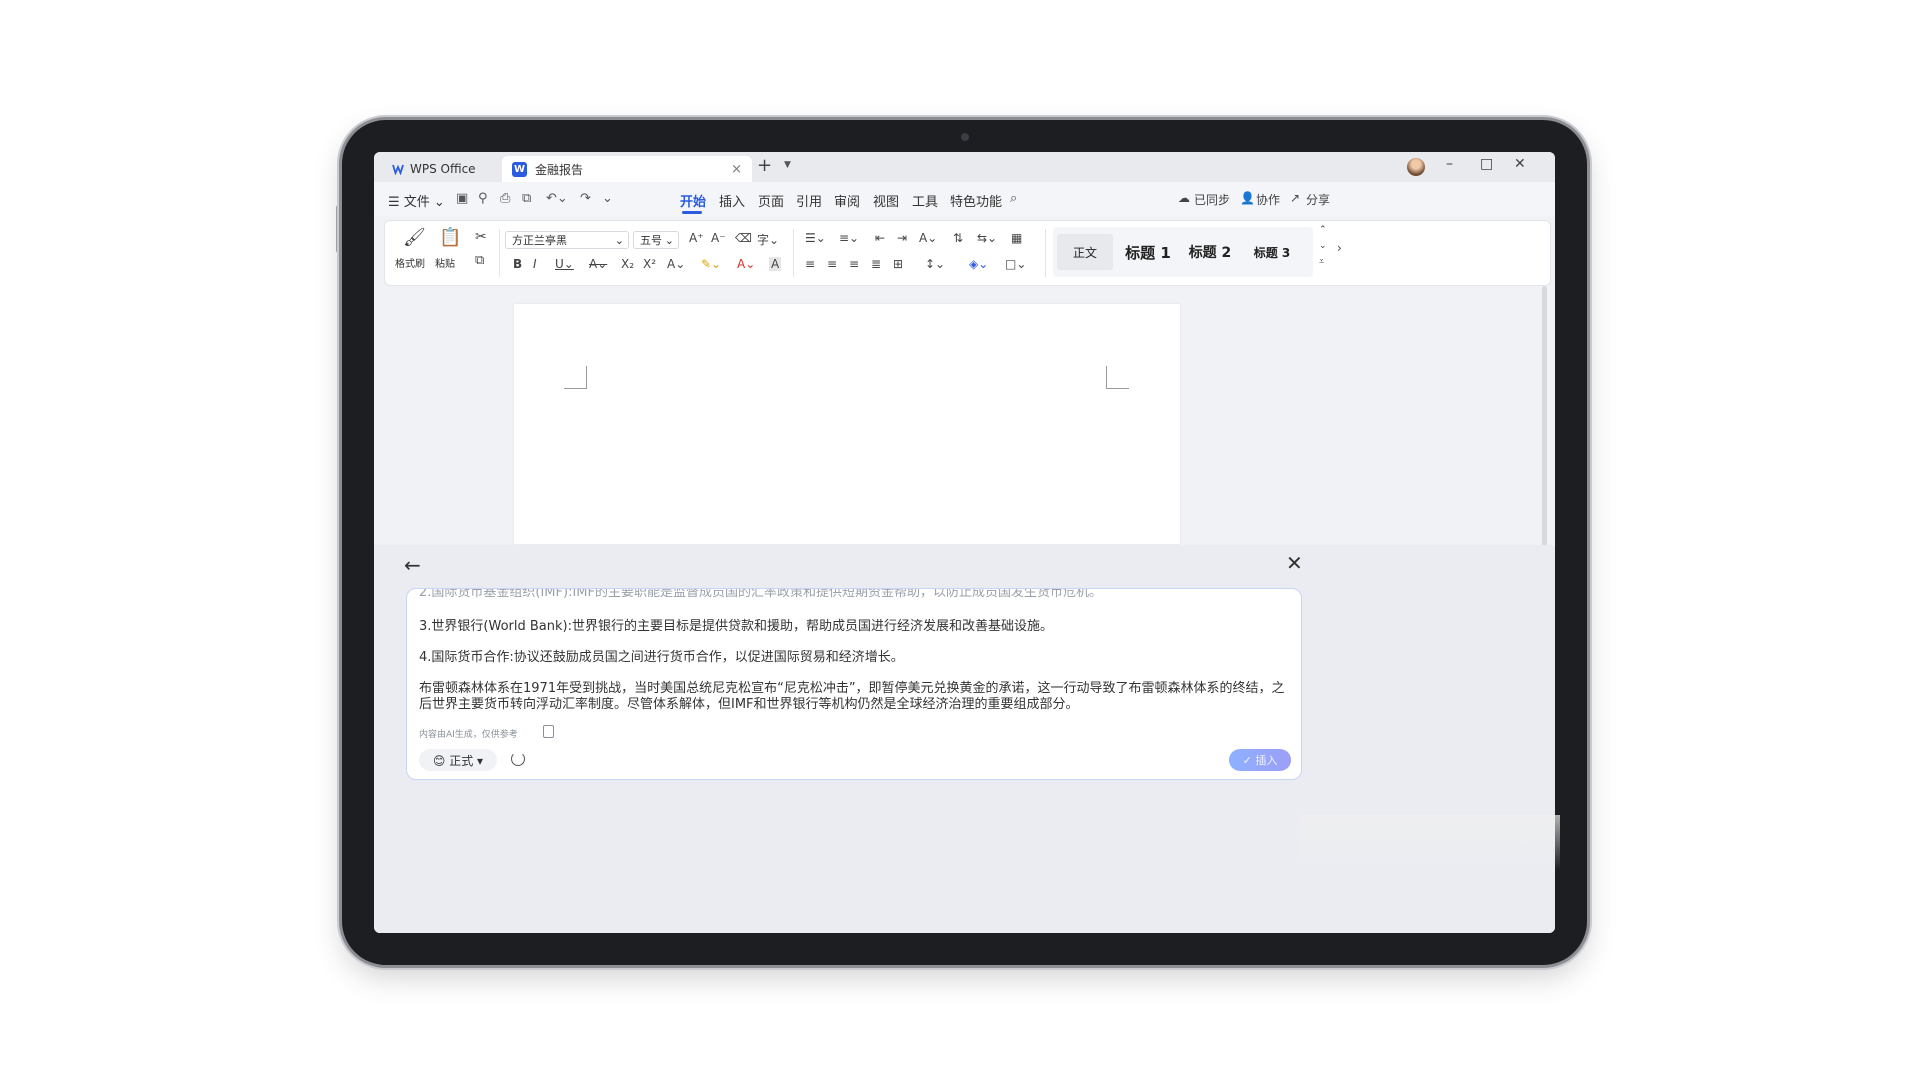  I want to click on ai-disclaimer: 内容由AI生成，仅供参考, so click(468, 735).